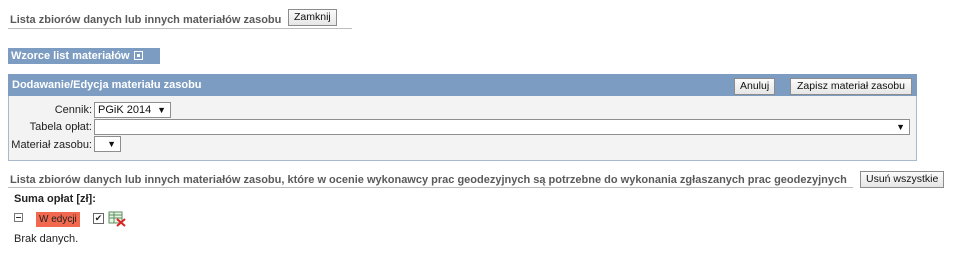 This screenshot has width=979, height=271. What do you see at coordinates (73, 110) in the screenshot?
I see `cennik-label: Cennik:` at bounding box center [73, 110].